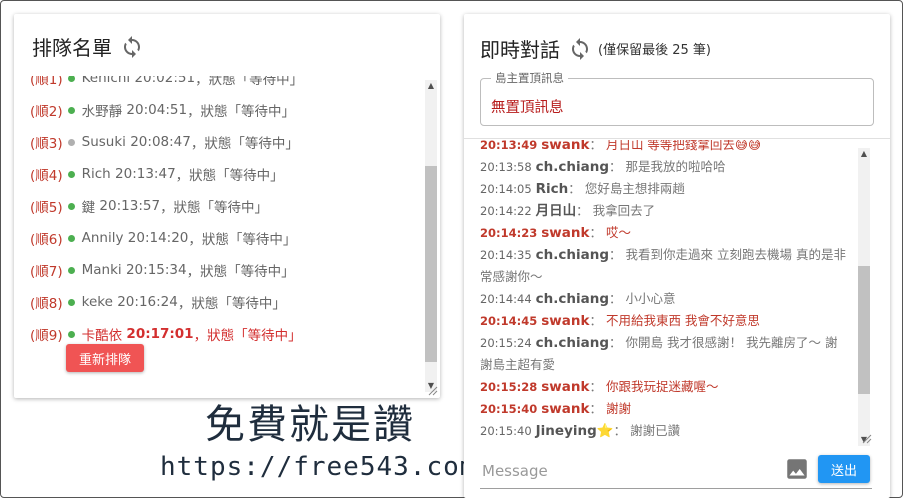  Describe the element at coordinates (506, 343) in the screenshot. I see `message-time: 20:15:24` at that location.